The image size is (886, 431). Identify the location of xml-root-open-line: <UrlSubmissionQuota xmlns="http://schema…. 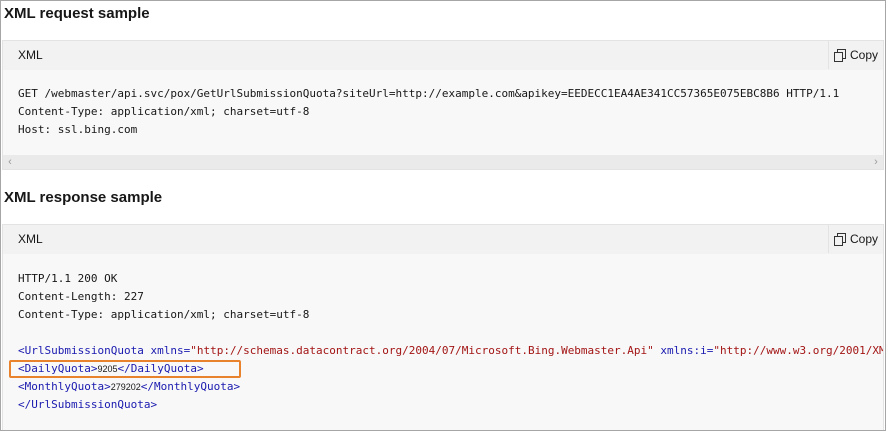
(450, 351).